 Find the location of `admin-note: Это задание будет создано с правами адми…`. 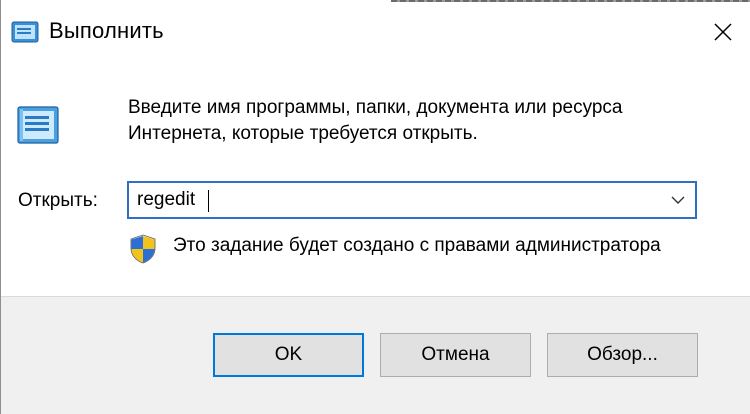

admin-note: Это задание будет создано с правами адми… is located at coordinates (417, 245).